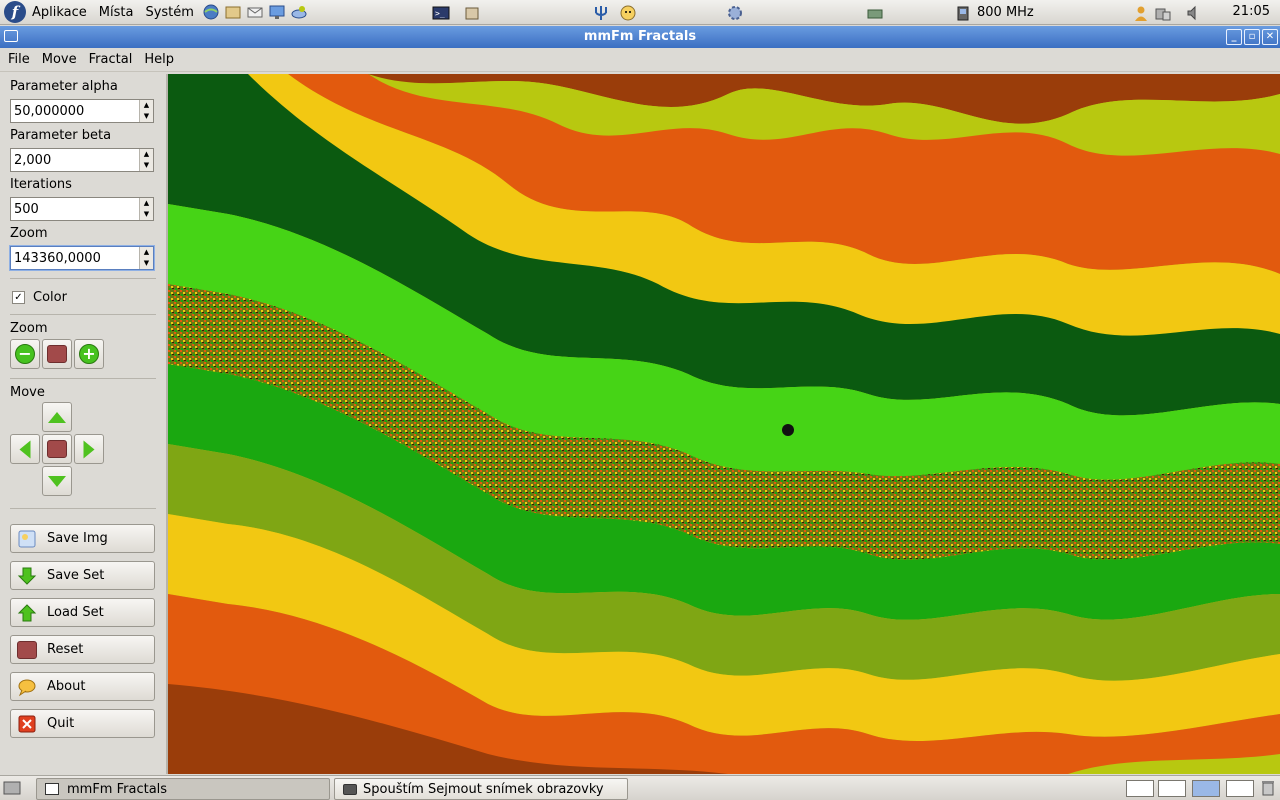  What do you see at coordinates (299, 12) in the screenshot?
I see `network-icon` at bounding box center [299, 12].